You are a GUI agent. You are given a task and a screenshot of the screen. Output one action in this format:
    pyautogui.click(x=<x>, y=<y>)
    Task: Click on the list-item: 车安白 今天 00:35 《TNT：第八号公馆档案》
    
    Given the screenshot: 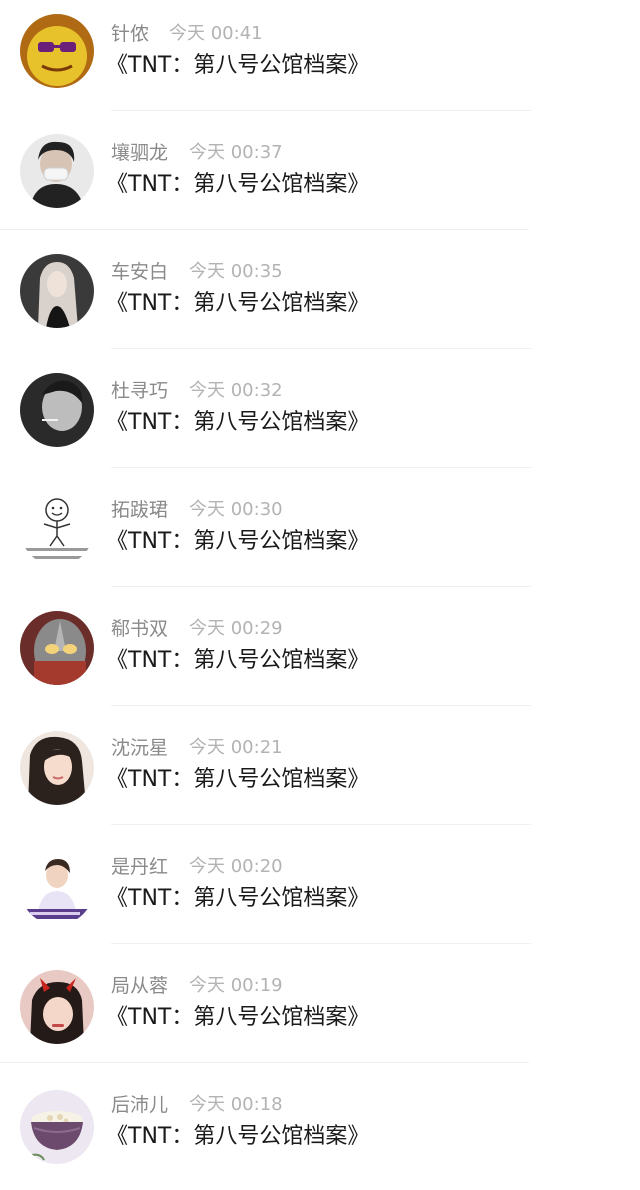 What is the action you would take?
    pyautogui.click(x=320, y=297)
    